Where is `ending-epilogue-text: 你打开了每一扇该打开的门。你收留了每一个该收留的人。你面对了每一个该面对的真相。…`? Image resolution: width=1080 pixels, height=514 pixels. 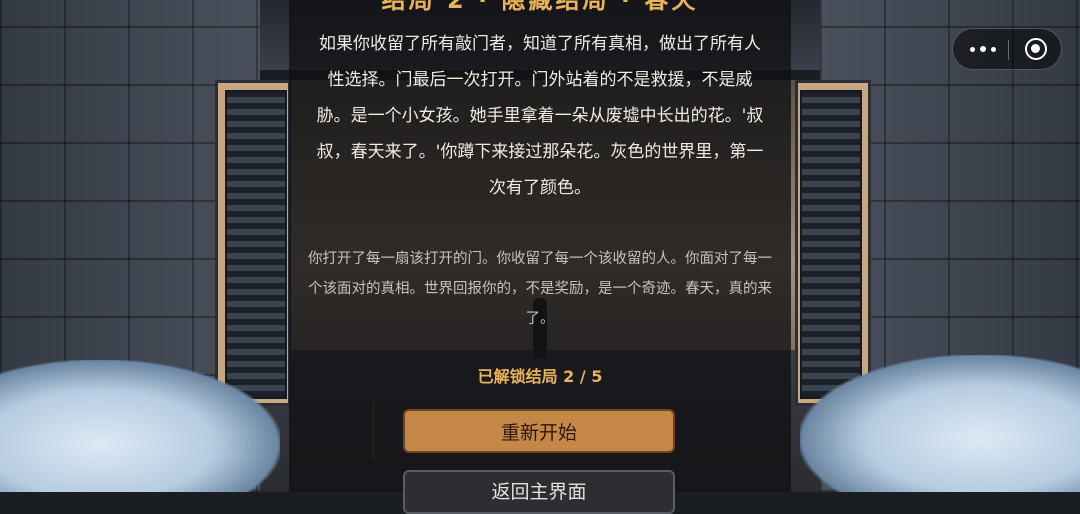 ending-epilogue-text: 你打开了每一扇该打开的门。你收留了每一个该收留的人。你面对了每一个该面对的真相。… is located at coordinates (540, 289).